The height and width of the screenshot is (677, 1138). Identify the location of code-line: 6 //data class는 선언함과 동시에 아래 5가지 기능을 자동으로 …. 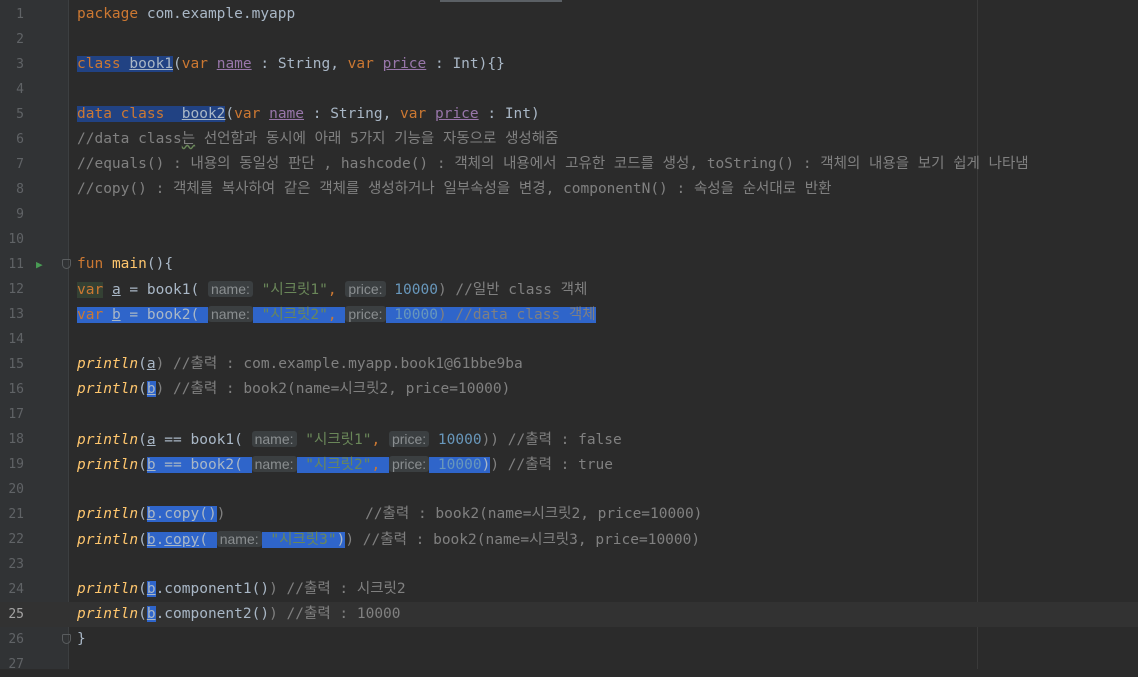
(569, 139).